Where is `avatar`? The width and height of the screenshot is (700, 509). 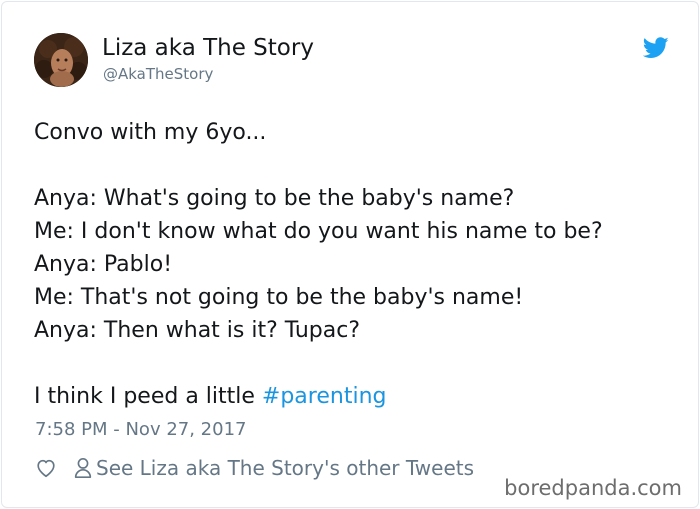 avatar is located at coordinates (61, 60).